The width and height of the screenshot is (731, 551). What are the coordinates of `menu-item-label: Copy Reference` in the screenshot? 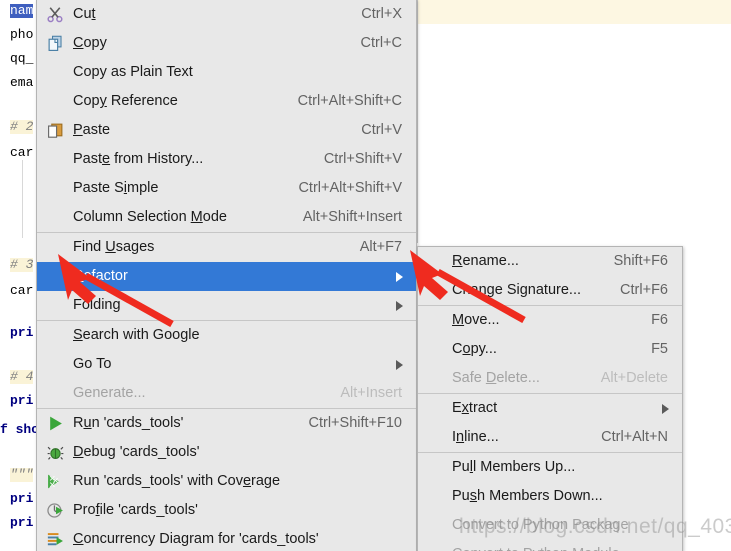 It's located at (125, 101).